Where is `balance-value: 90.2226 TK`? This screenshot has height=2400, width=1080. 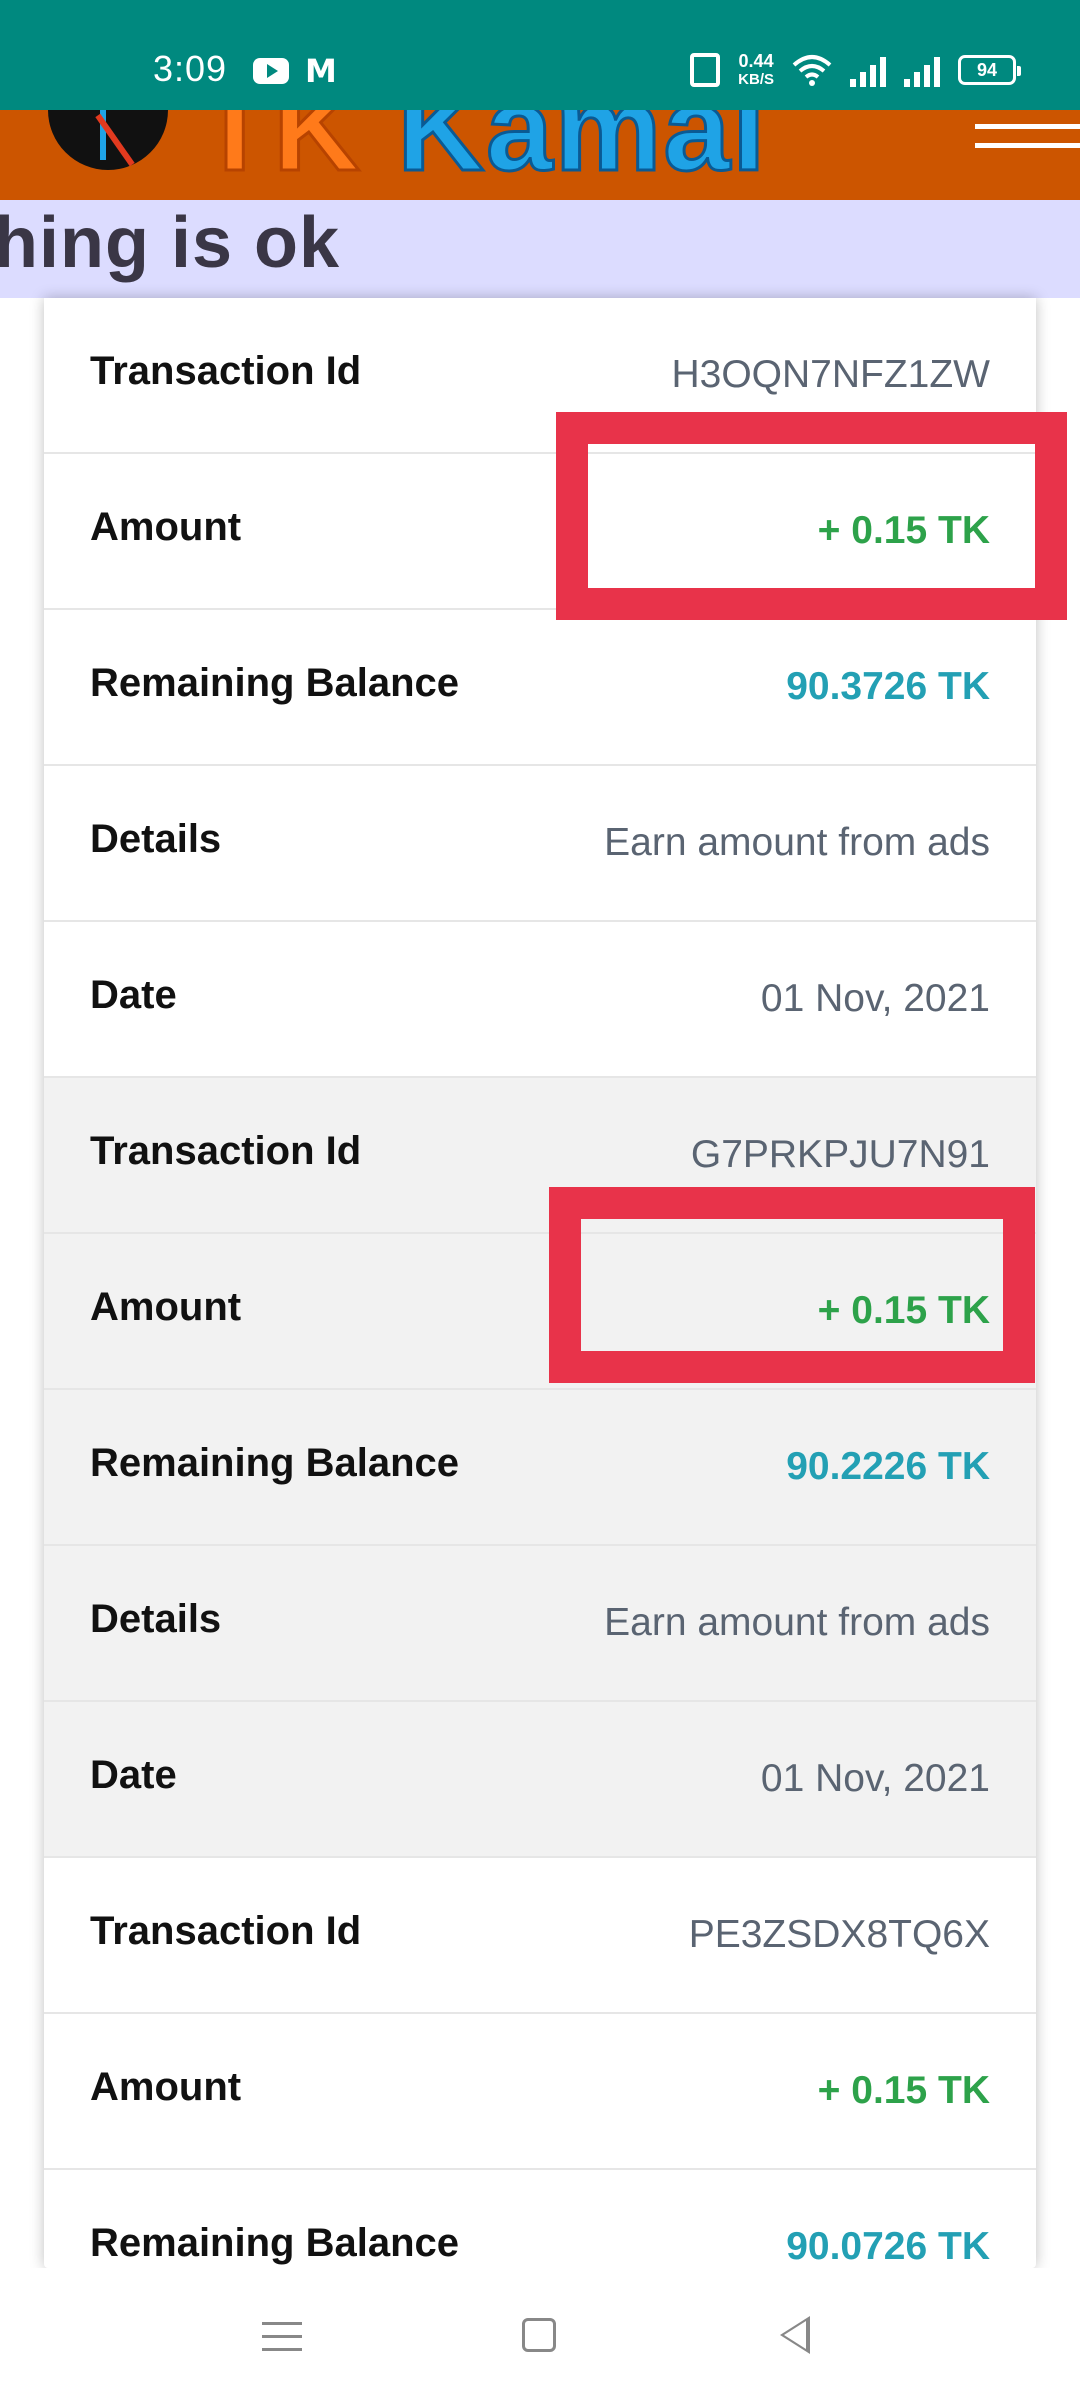
balance-value: 90.2226 TK is located at coordinates (888, 1466).